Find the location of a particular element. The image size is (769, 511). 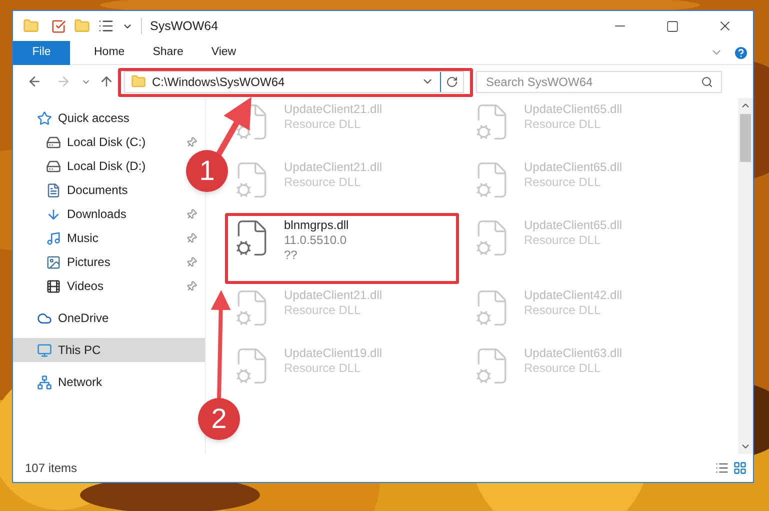

refresh-icon is located at coordinates (452, 82).